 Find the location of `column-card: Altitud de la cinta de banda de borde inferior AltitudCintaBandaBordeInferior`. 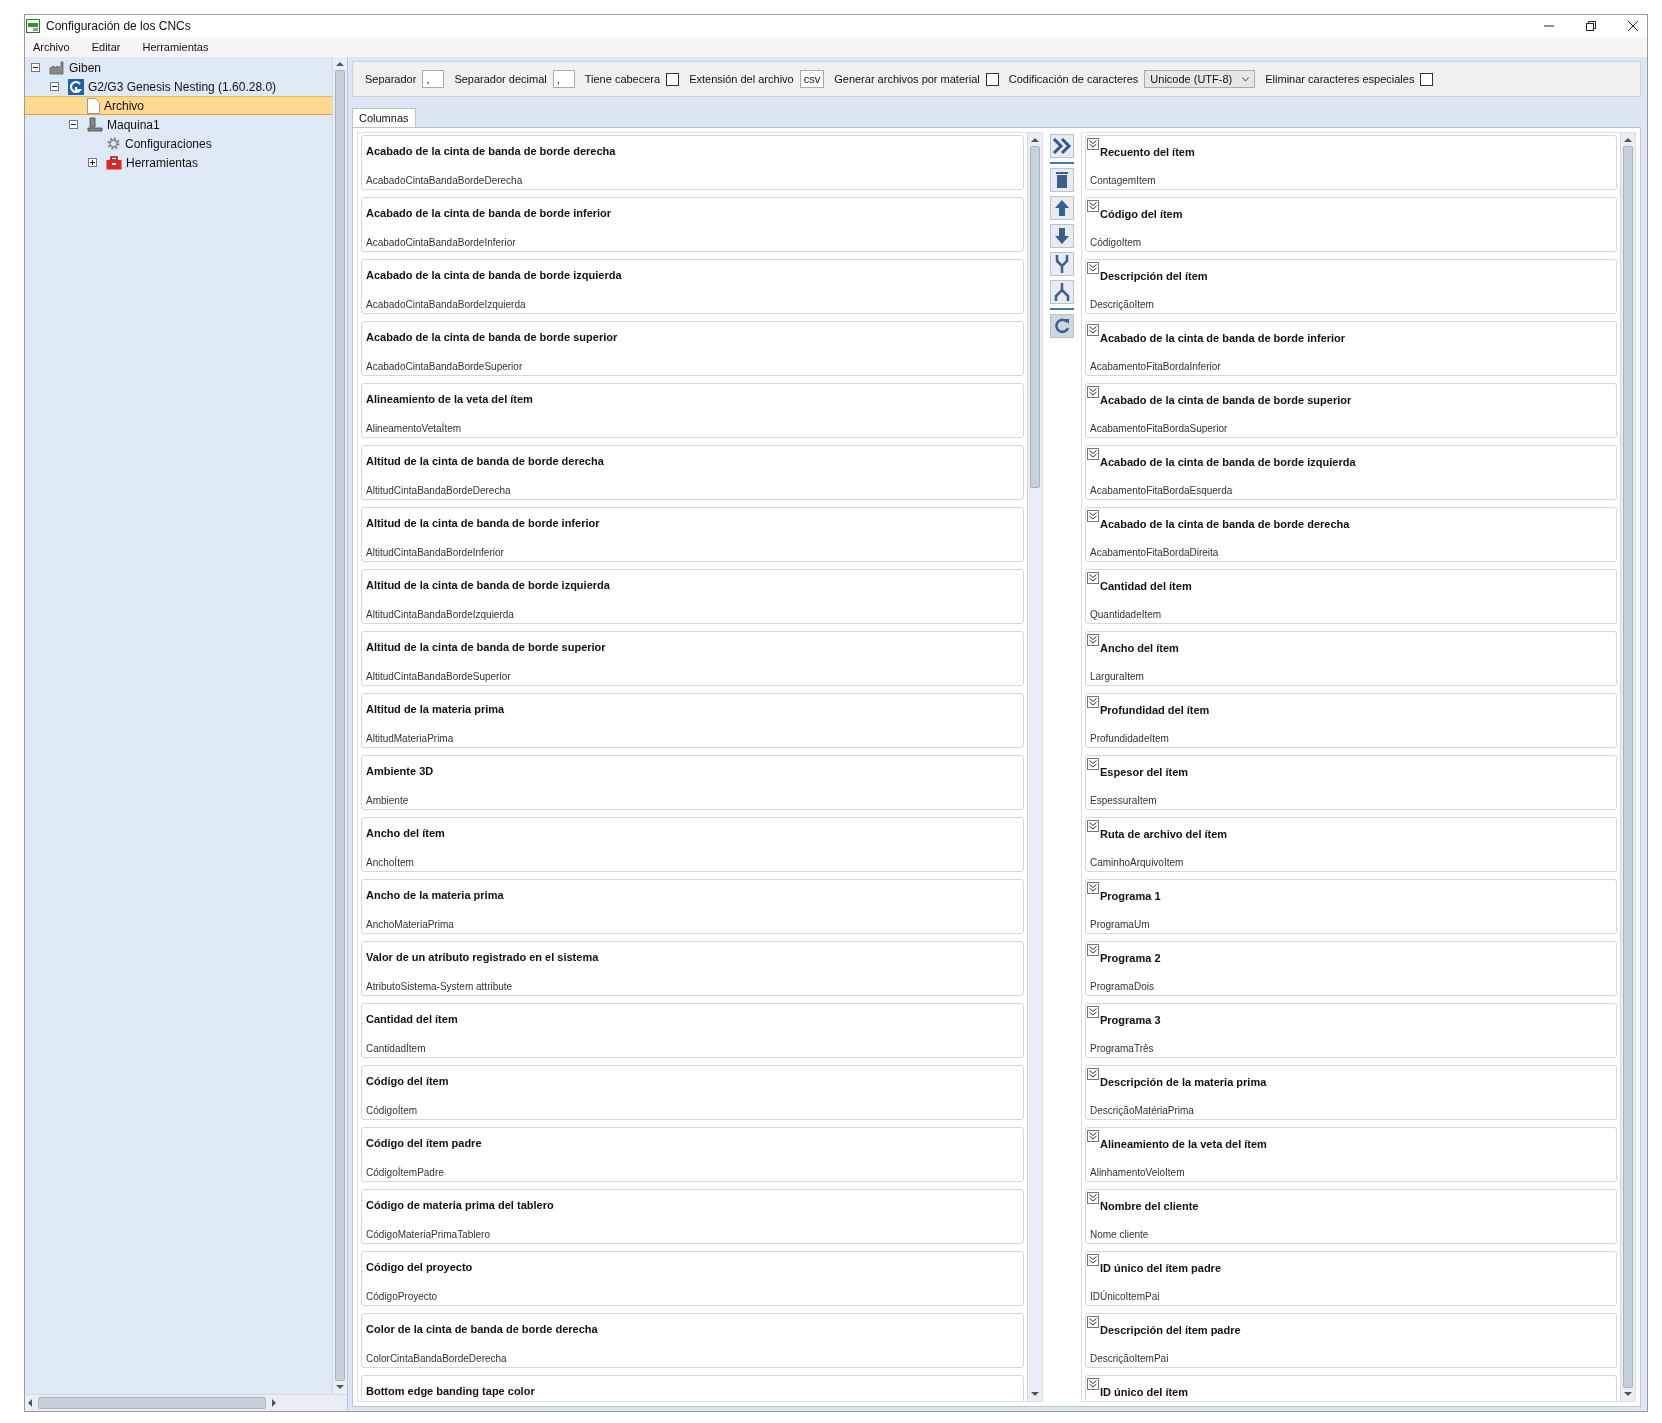

column-card: Altitud de la cinta de banda de borde inferior AltitudCintaBandaBordeInferior is located at coordinates (692, 534).